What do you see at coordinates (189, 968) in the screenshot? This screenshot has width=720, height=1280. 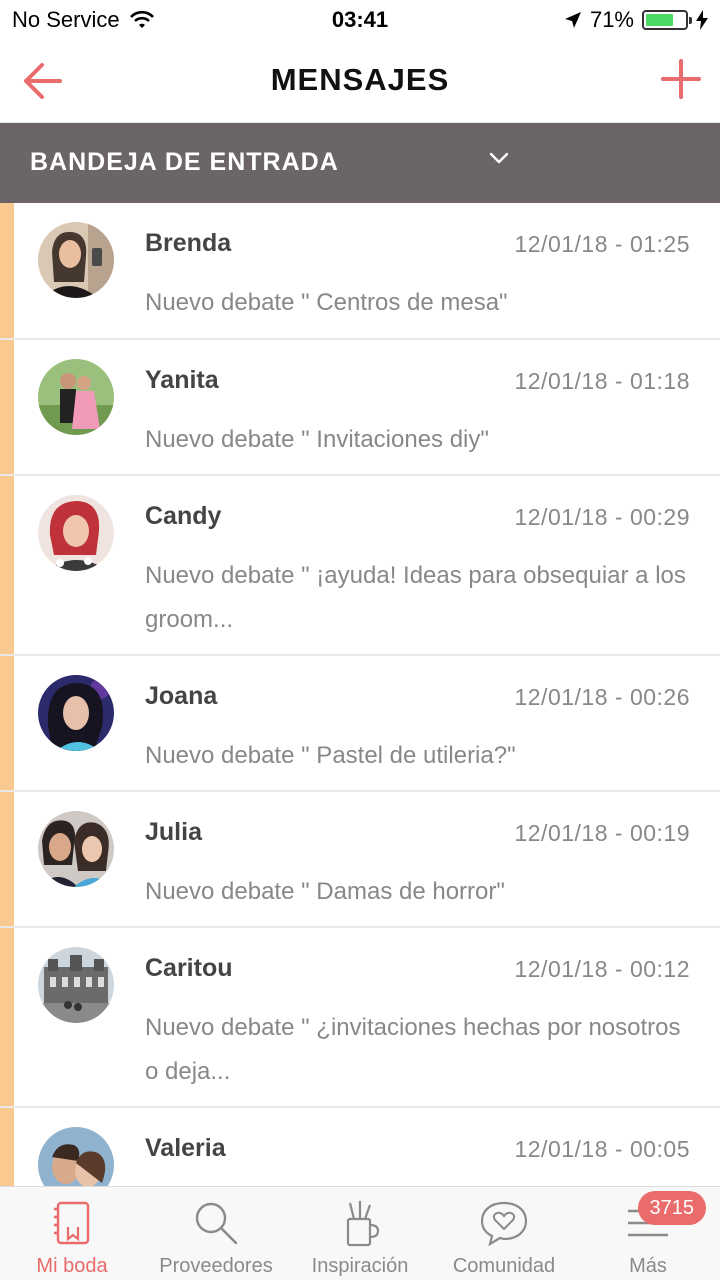 I see `sender-name: Caritou` at bounding box center [189, 968].